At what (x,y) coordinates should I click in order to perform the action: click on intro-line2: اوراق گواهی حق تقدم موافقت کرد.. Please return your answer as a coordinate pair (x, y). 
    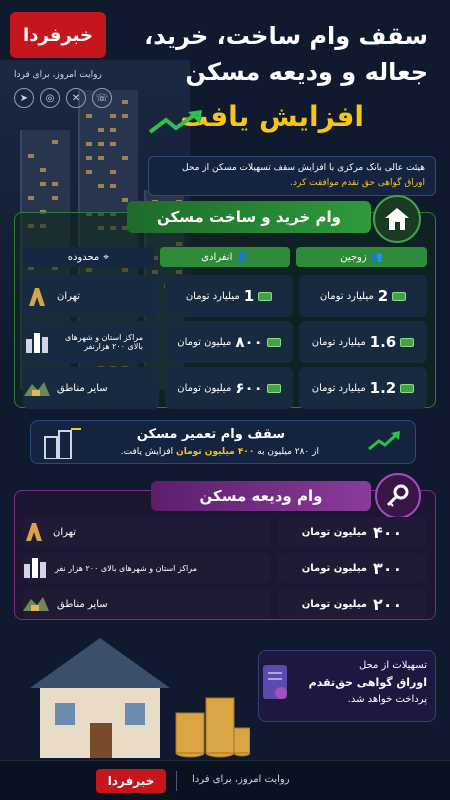
    Looking at the image, I should click on (292, 183).